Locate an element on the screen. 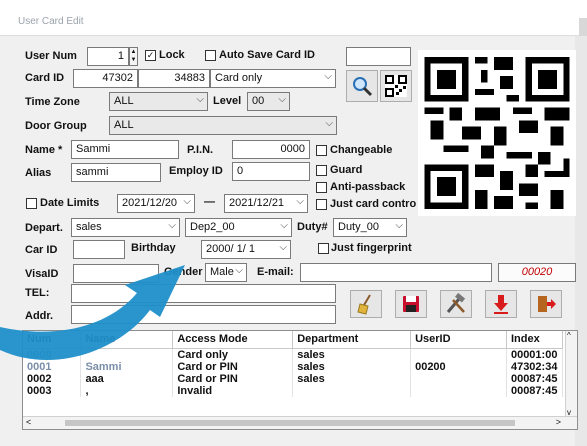  visa-id-input is located at coordinates (116, 273).